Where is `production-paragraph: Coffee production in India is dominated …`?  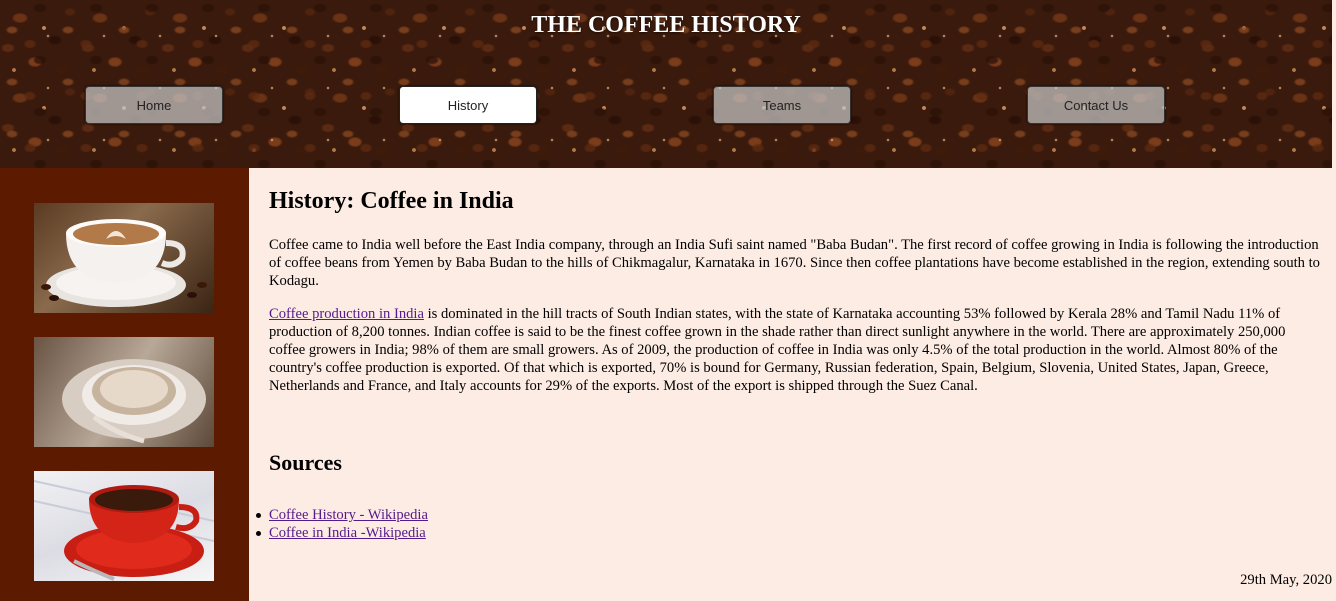
production-paragraph: Coffee production in India is dominated … is located at coordinates (796, 350).